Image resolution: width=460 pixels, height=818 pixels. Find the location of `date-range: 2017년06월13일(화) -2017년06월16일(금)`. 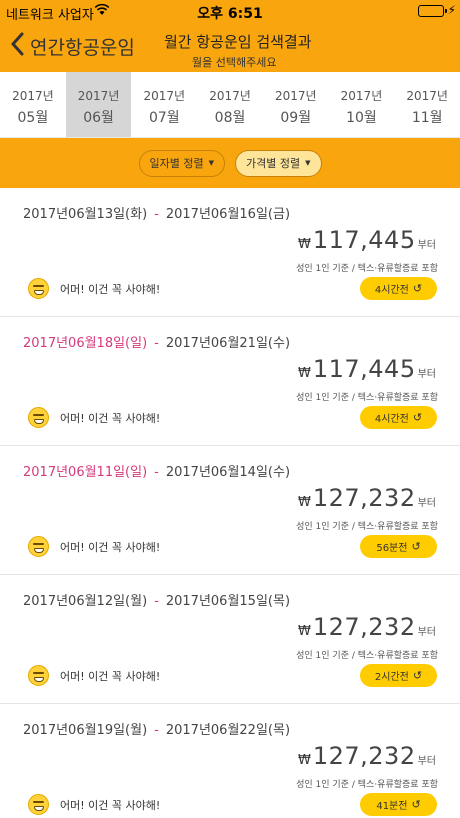

date-range: 2017년06월13일(화) -2017년06월16일(금) is located at coordinates (156, 212).